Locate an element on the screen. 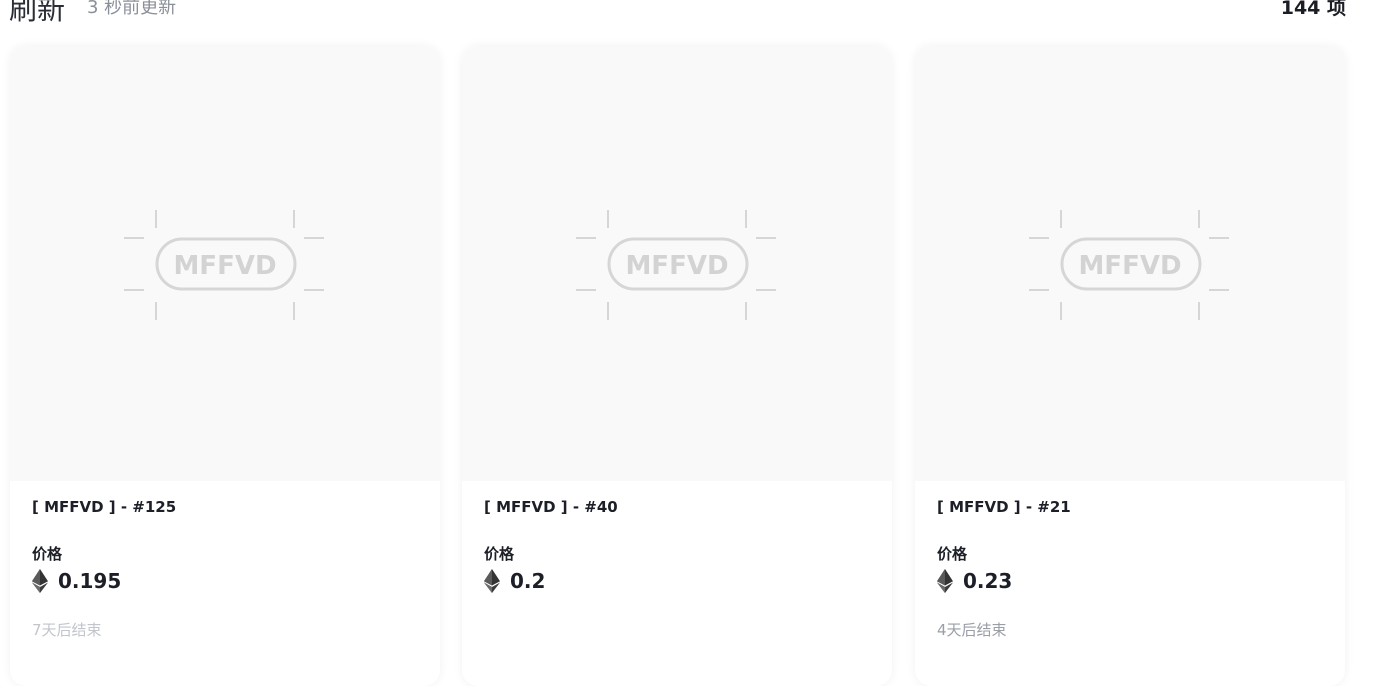  list-header: 刷新 3 秒前更新 144 项 is located at coordinates (687, 15).